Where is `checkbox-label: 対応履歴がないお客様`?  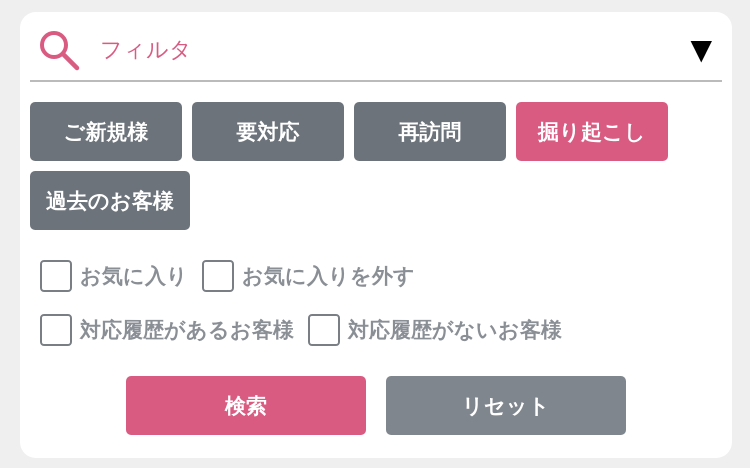 checkbox-label: 対応履歴がないお客様 is located at coordinates (455, 330).